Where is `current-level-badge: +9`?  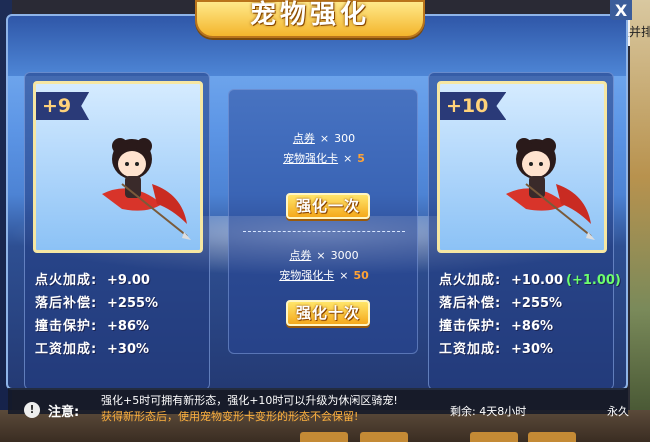
current-level-badge: +9 is located at coordinates (63, 106).